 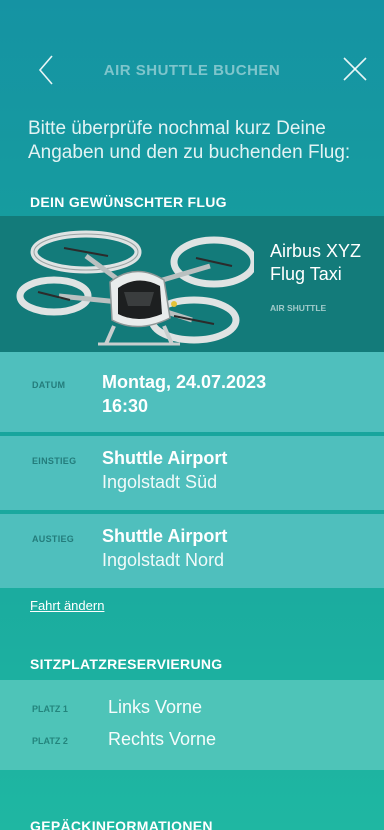 What do you see at coordinates (50, 709) in the screenshot?
I see `seat-1-label: PLATZ 1` at bounding box center [50, 709].